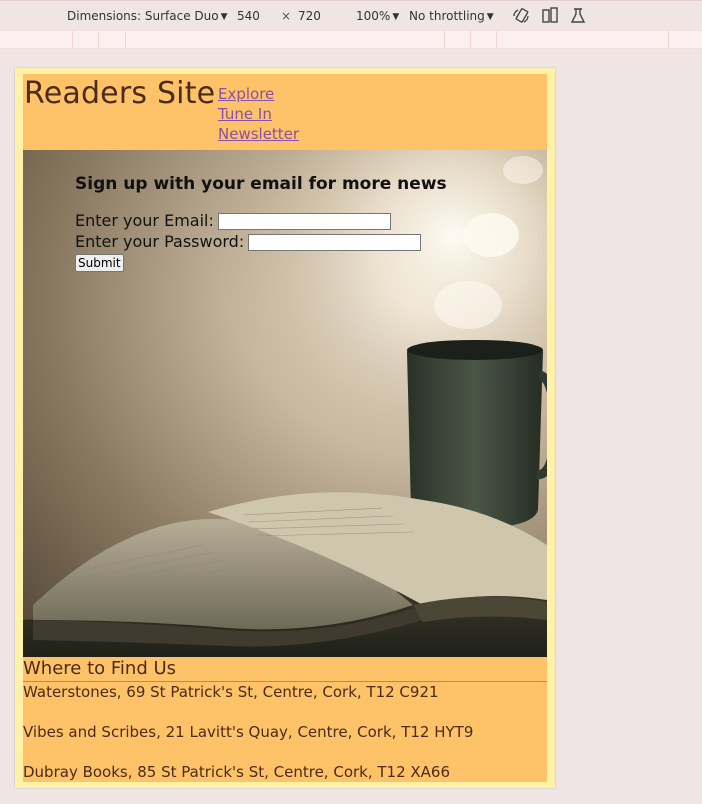 This screenshot has width=702, height=804. I want to click on rotate-icon, so click(521, 16).